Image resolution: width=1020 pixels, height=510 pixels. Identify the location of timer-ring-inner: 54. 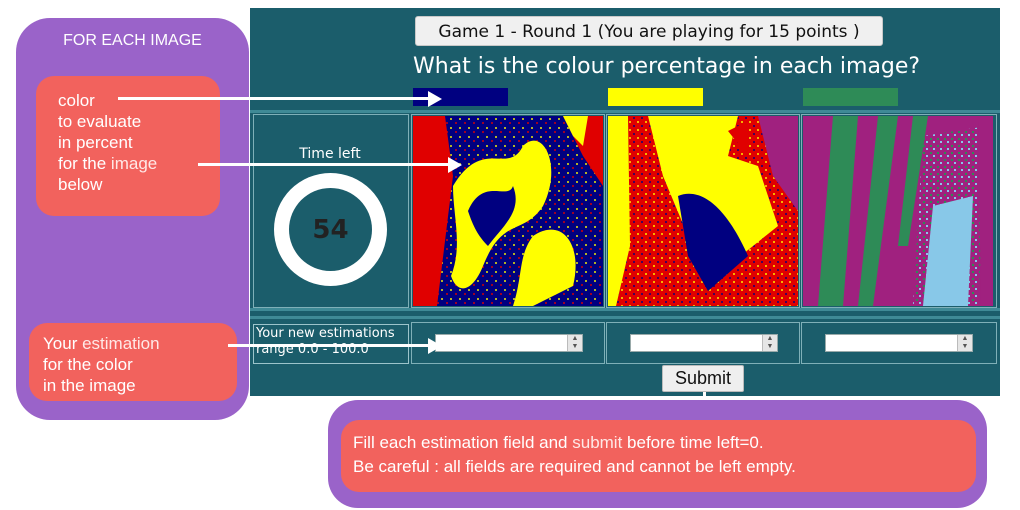
(330, 229).